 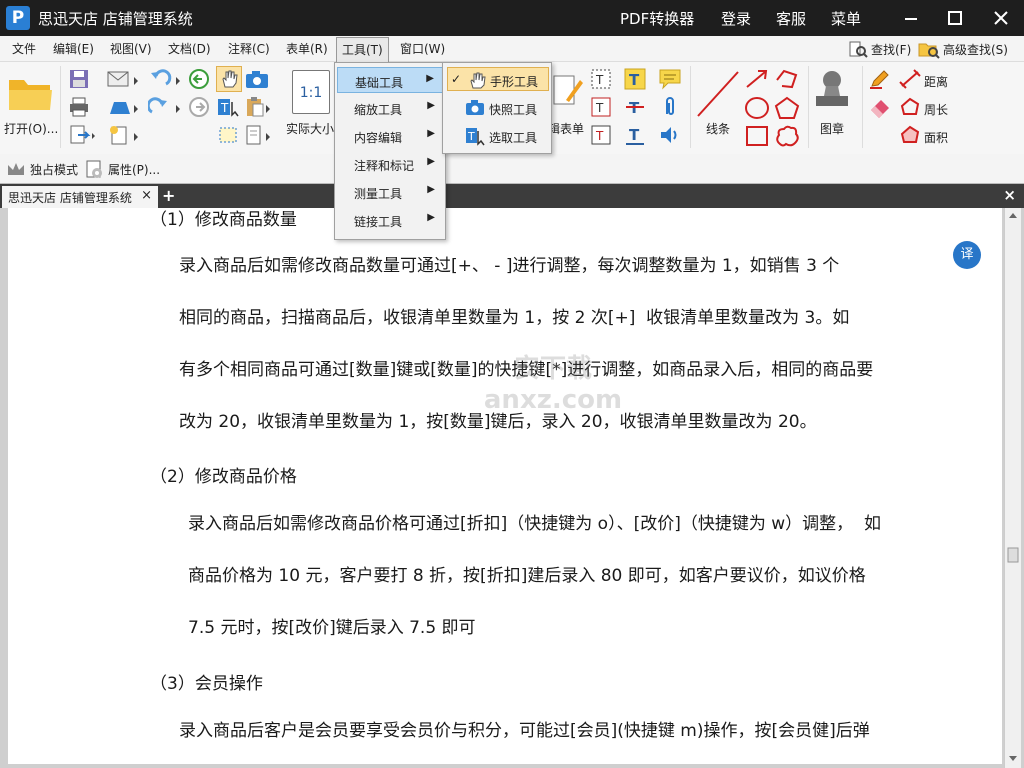 What do you see at coordinates (307, 48) in the screenshot?
I see `menu-form: 表单(R)` at bounding box center [307, 48].